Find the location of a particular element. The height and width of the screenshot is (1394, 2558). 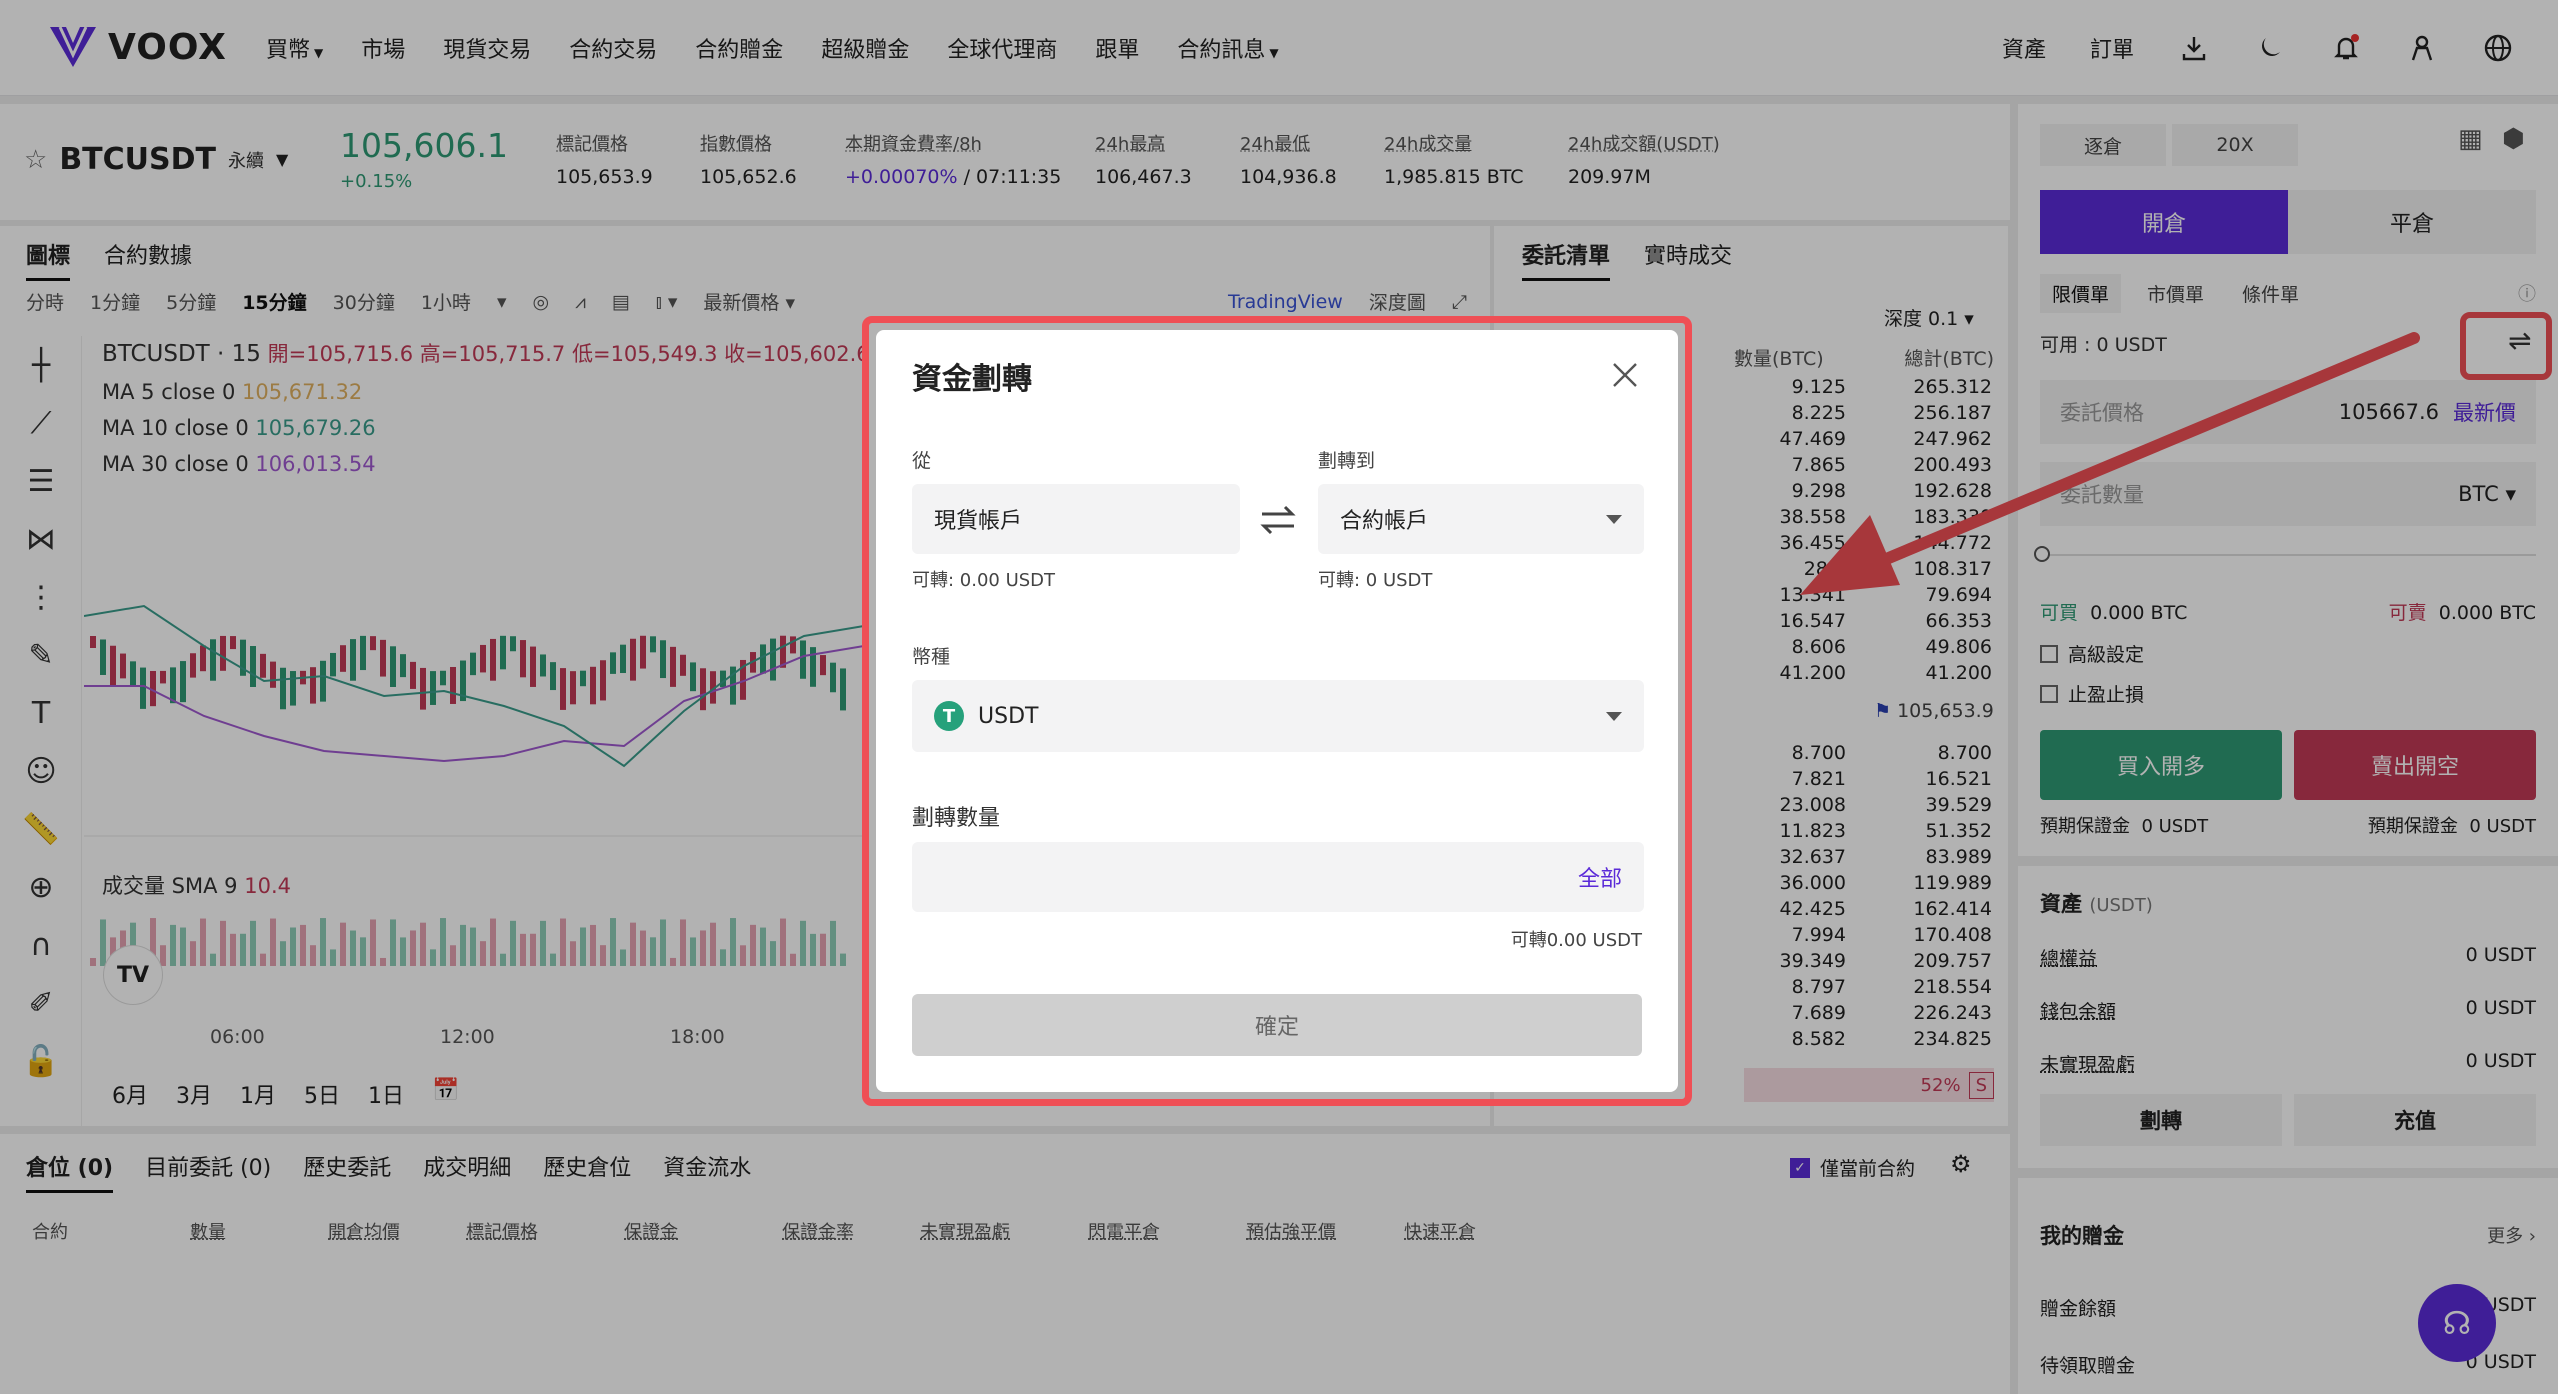

amount-label: 劃轉數量 is located at coordinates (956, 818).